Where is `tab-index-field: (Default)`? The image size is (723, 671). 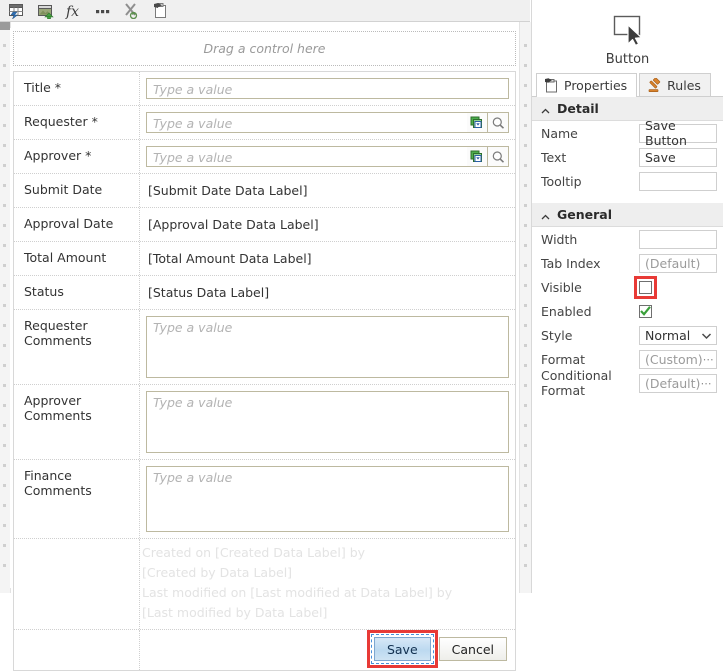
tab-index-field: (Default) is located at coordinates (678, 263).